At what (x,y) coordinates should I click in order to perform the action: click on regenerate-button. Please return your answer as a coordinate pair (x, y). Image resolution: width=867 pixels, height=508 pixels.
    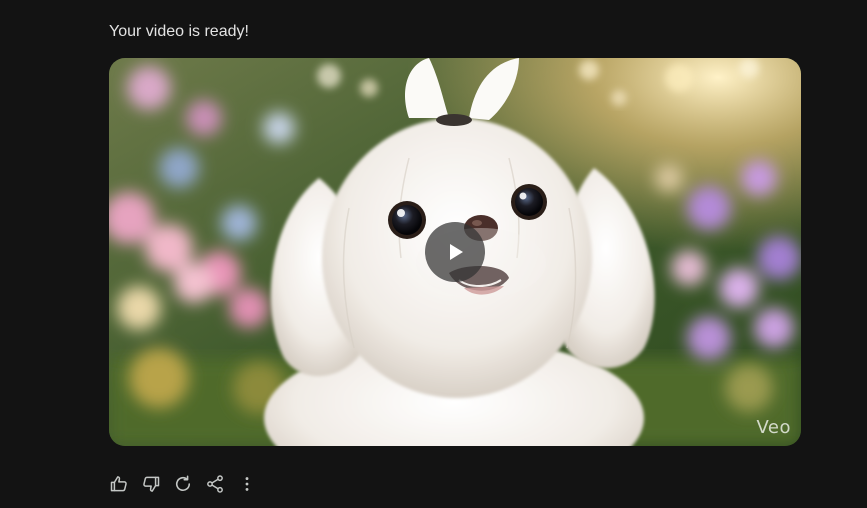
    Looking at the image, I should click on (183, 484).